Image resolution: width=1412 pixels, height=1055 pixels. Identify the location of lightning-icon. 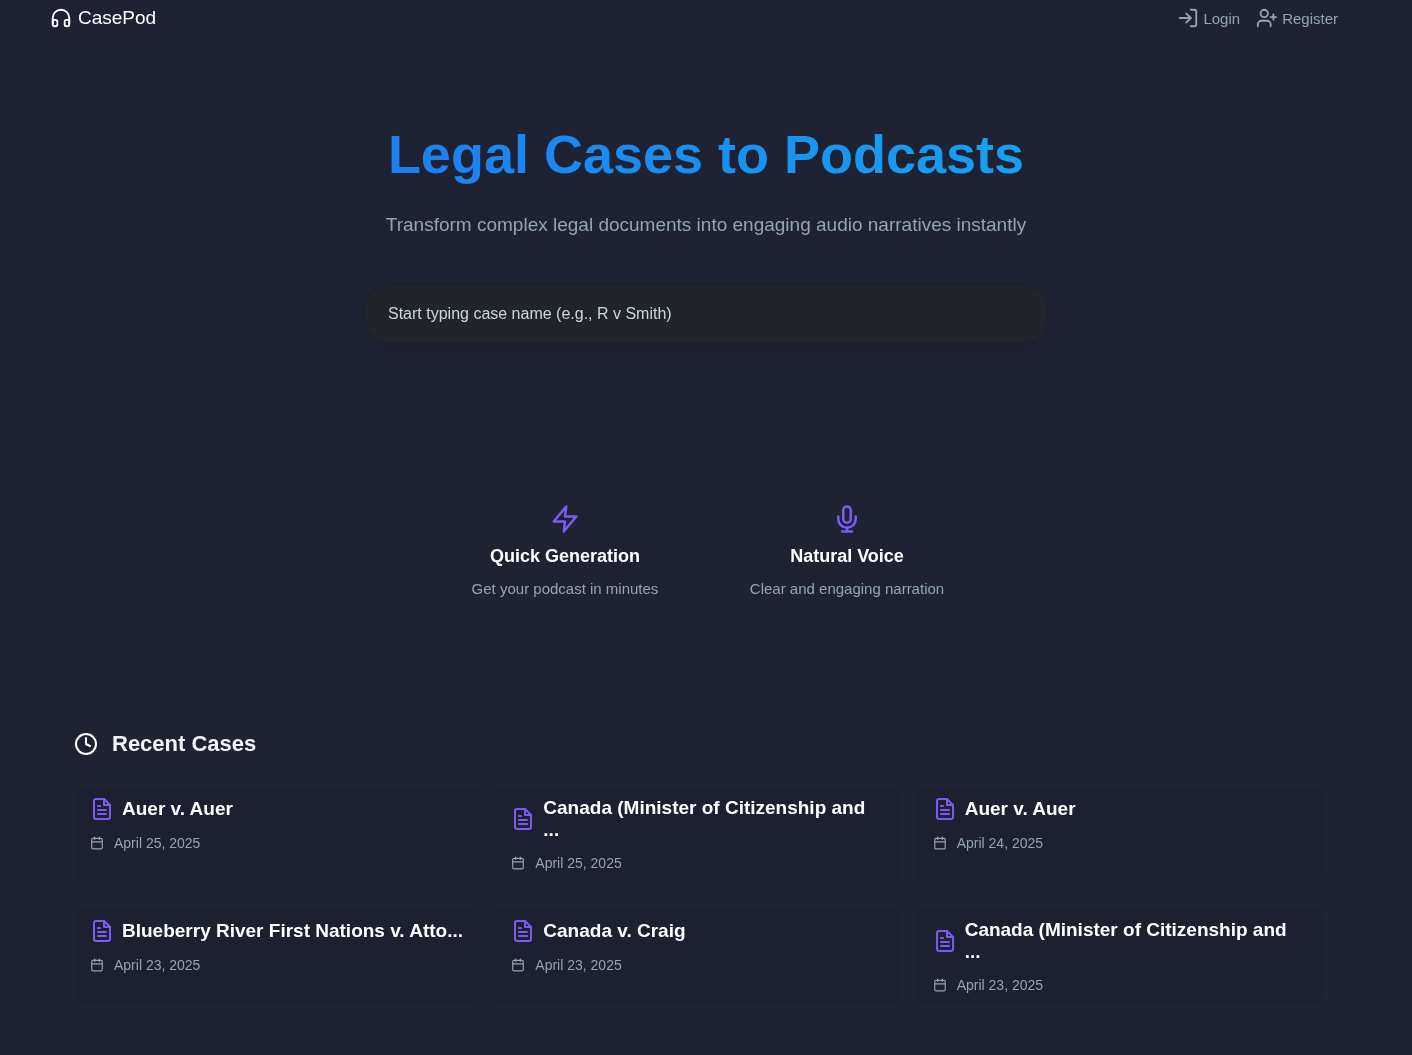
(565, 519).